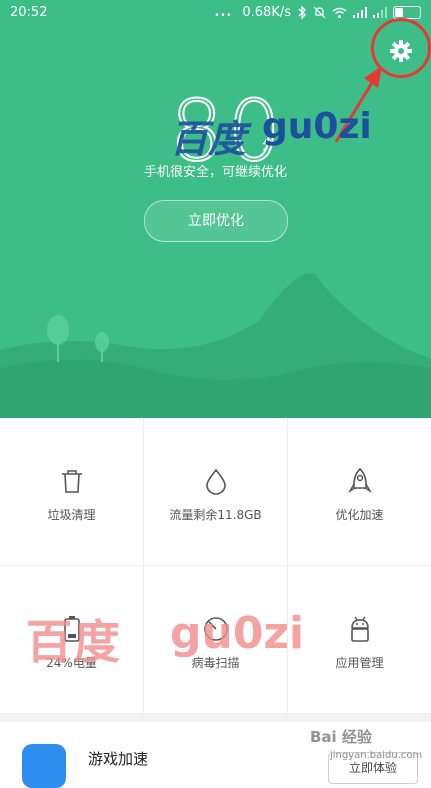 The width and height of the screenshot is (431, 788). I want to click on status-time: 20:52, so click(29, 12).